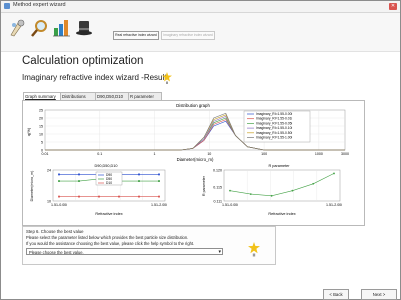  What do you see at coordinates (40, 28) in the screenshot?
I see `search-magnifier-icon` at bounding box center [40, 28].